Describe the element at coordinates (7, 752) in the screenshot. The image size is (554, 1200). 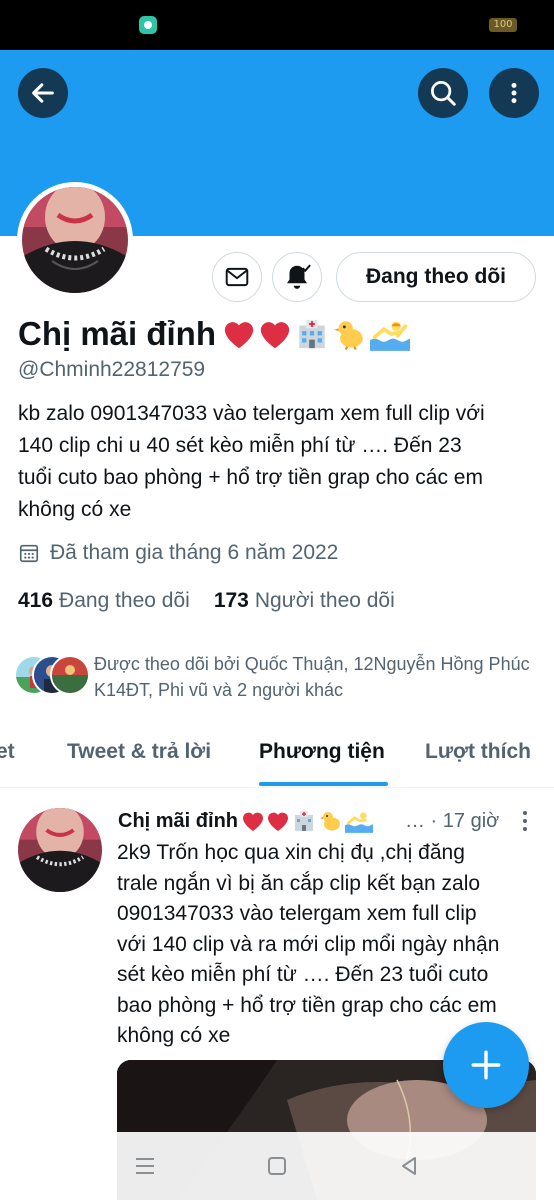
I see `tab-tweets: et` at that location.